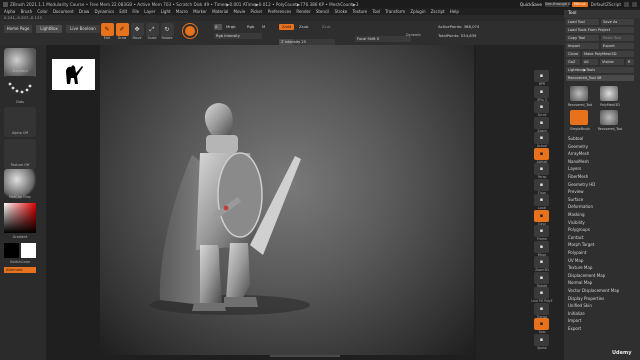  Describe the element at coordinates (577, 252) in the screenshot. I see `subpalette-polypaint: Polypaint` at that location.